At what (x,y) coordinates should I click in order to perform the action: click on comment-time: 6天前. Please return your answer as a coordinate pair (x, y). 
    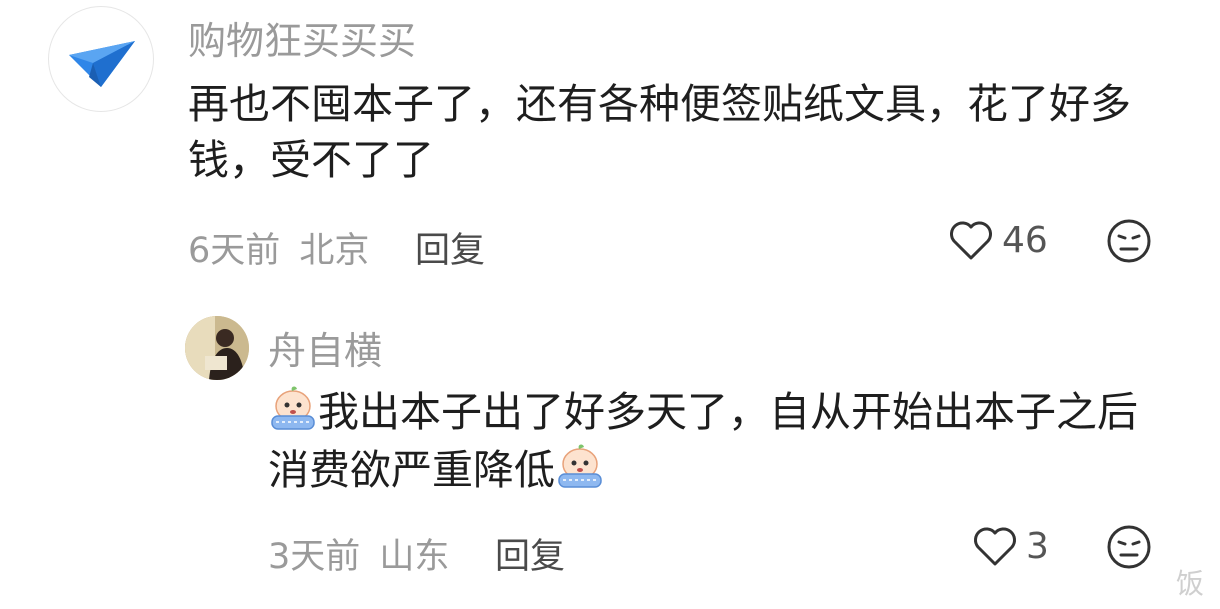
    Looking at the image, I should click on (234, 251).